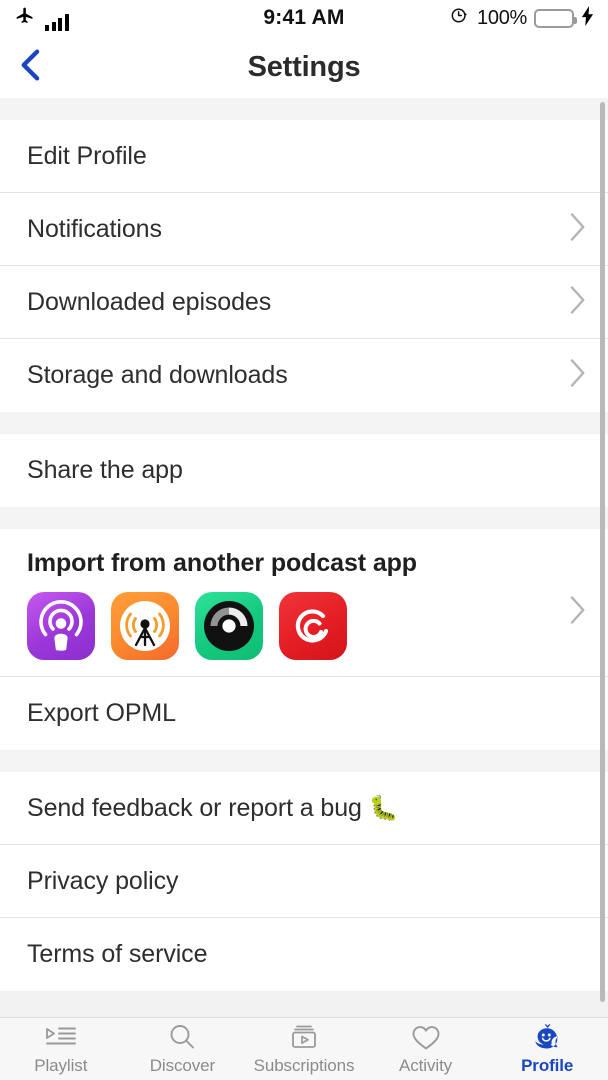 The height and width of the screenshot is (1080, 608). I want to click on page-title: Settings, so click(304, 66).